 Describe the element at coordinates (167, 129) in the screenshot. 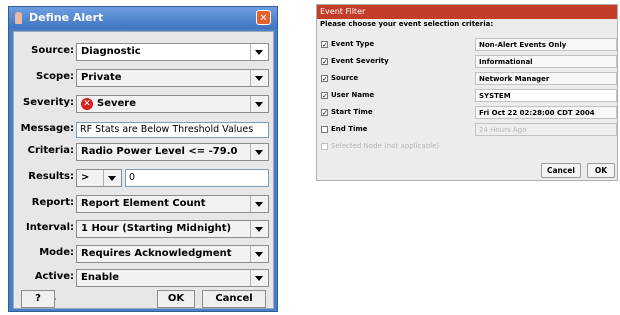

I see `message-value: RF Stats are Below Threshold Values` at that location.